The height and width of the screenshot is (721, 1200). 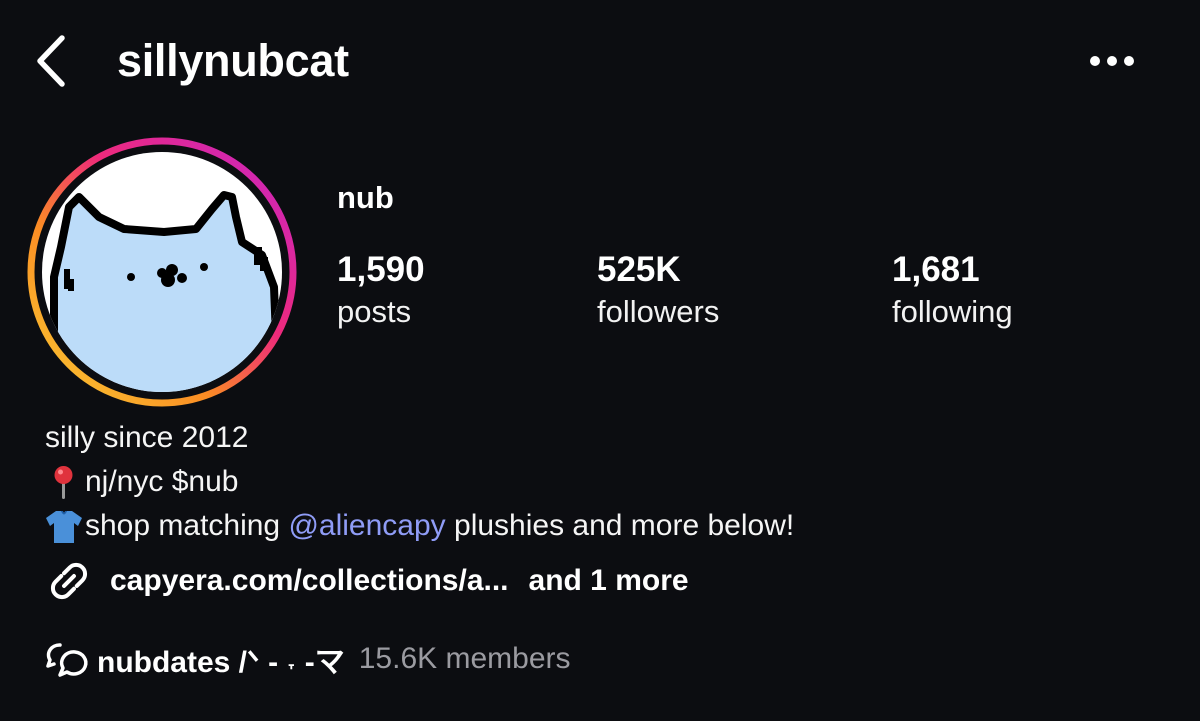 I want to click on channel-members: 15.6K members, so click(x=464, y=658).